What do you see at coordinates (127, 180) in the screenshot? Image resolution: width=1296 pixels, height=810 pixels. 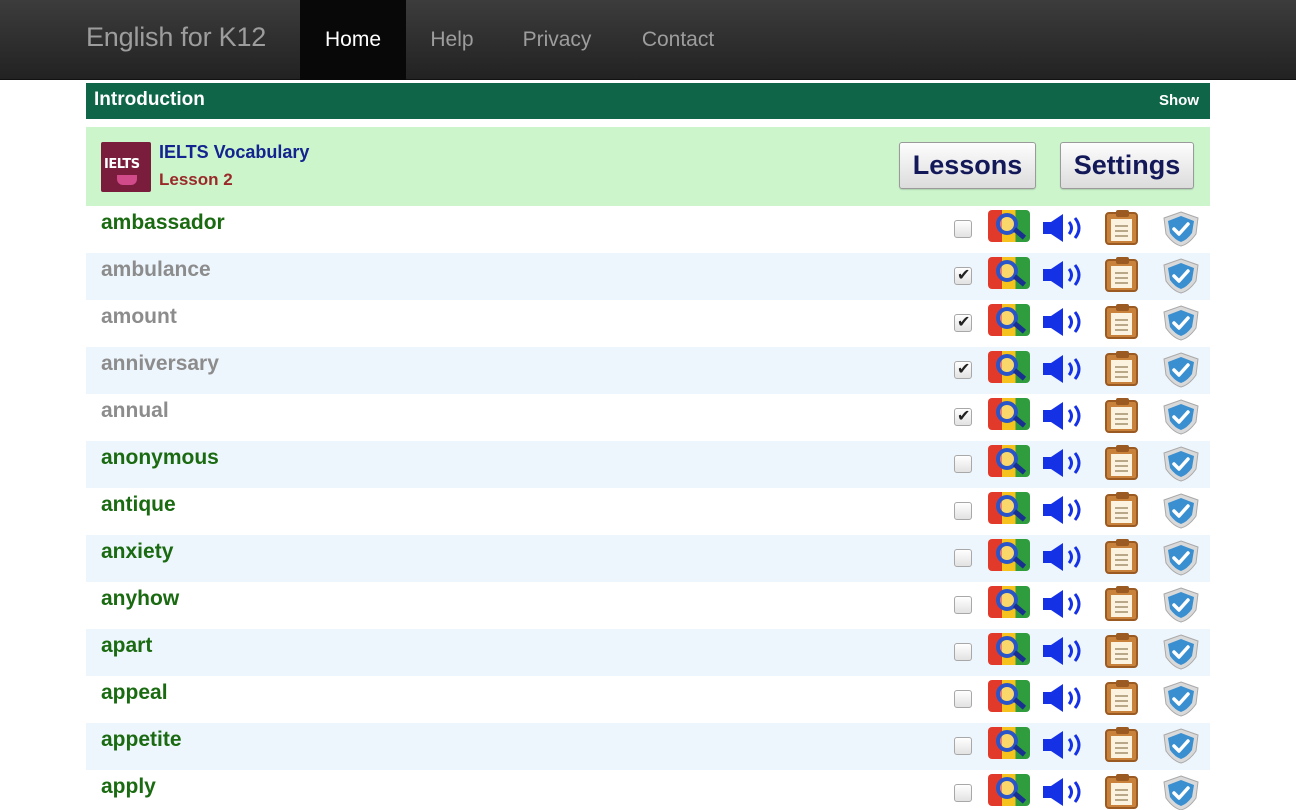 I see `graduation-cap-icon` at bounding box center [127, 180].